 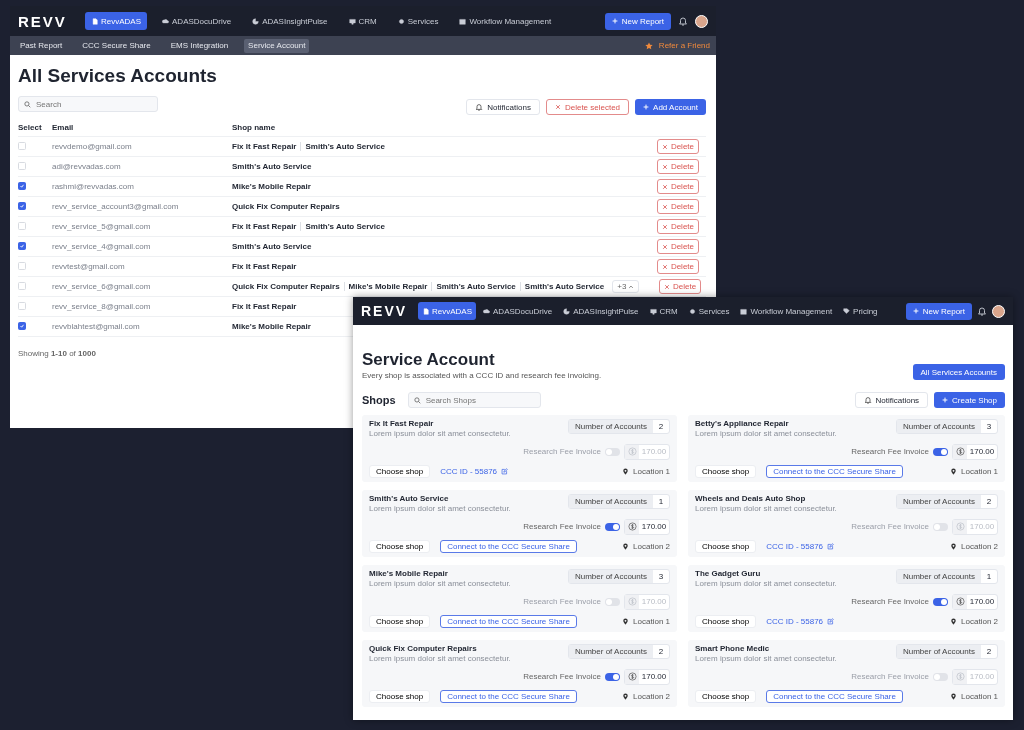 What do you see at coordinates (890, 451) in the screenshot?
I see `fee-label: Research Fee Invoice` at bounding box center [890, 451].